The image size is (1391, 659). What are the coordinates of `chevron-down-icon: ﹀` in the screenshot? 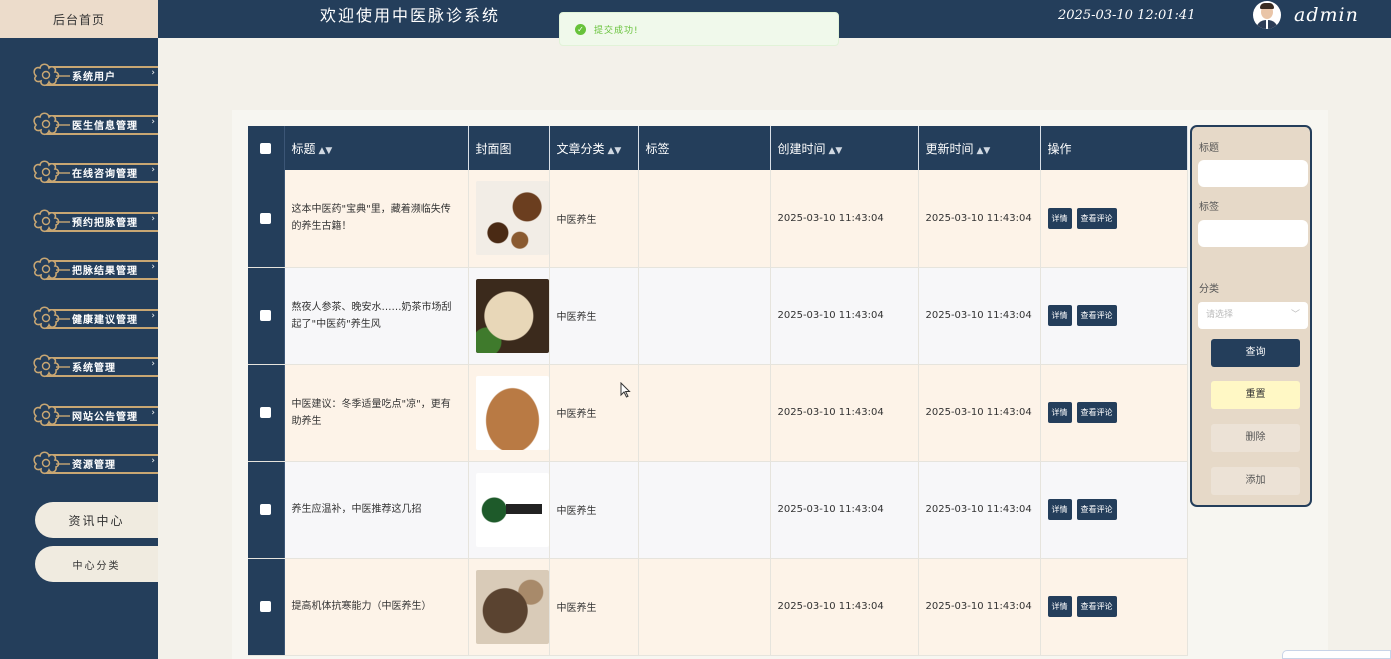 It's located at (1295, 315).